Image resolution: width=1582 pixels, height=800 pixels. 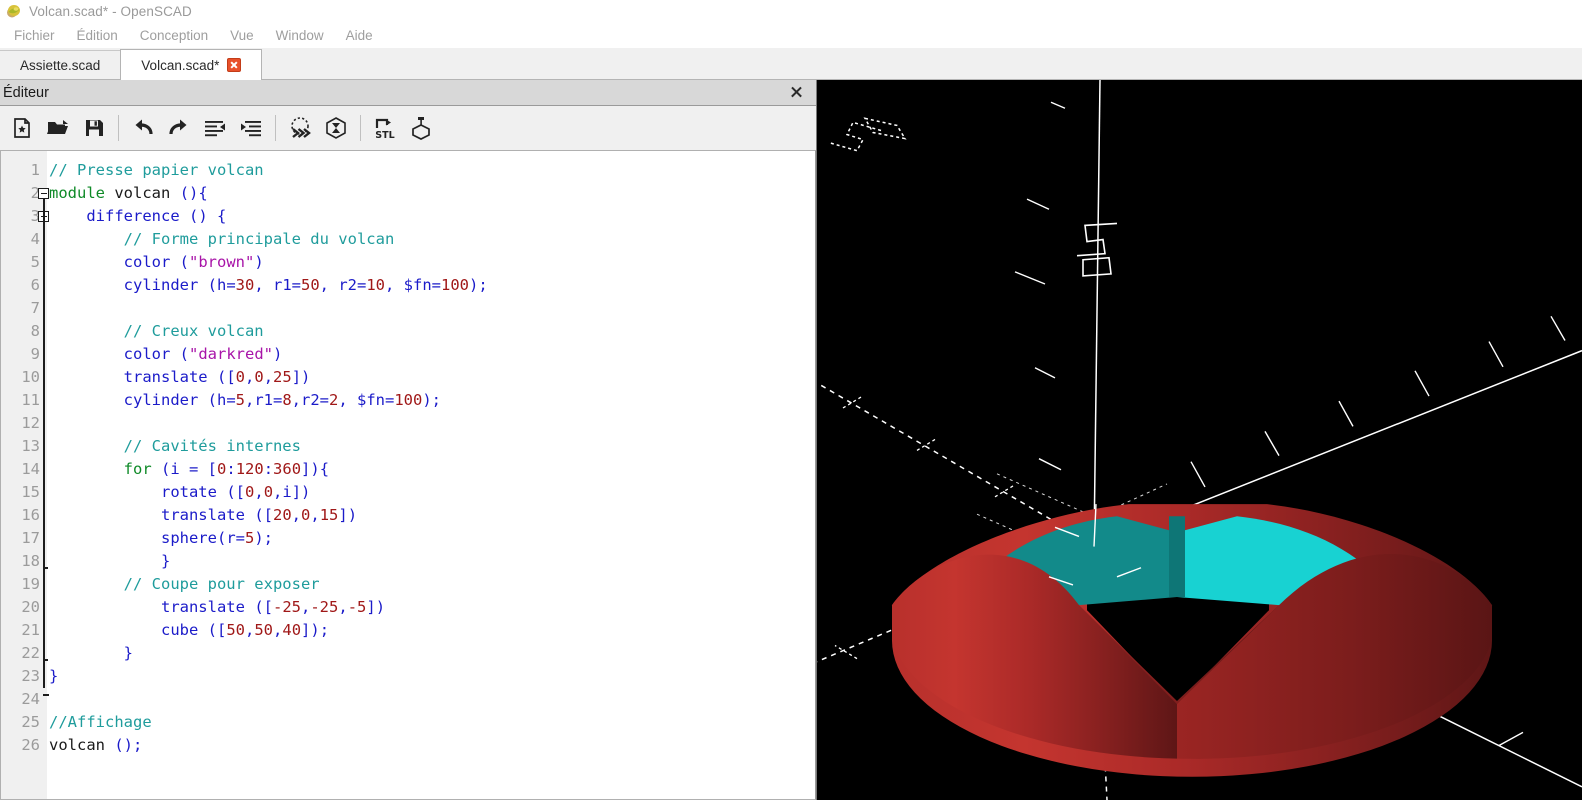 I want to click on tab-volcan-scad: Volcan.scad*, so click(x=191, y=64).